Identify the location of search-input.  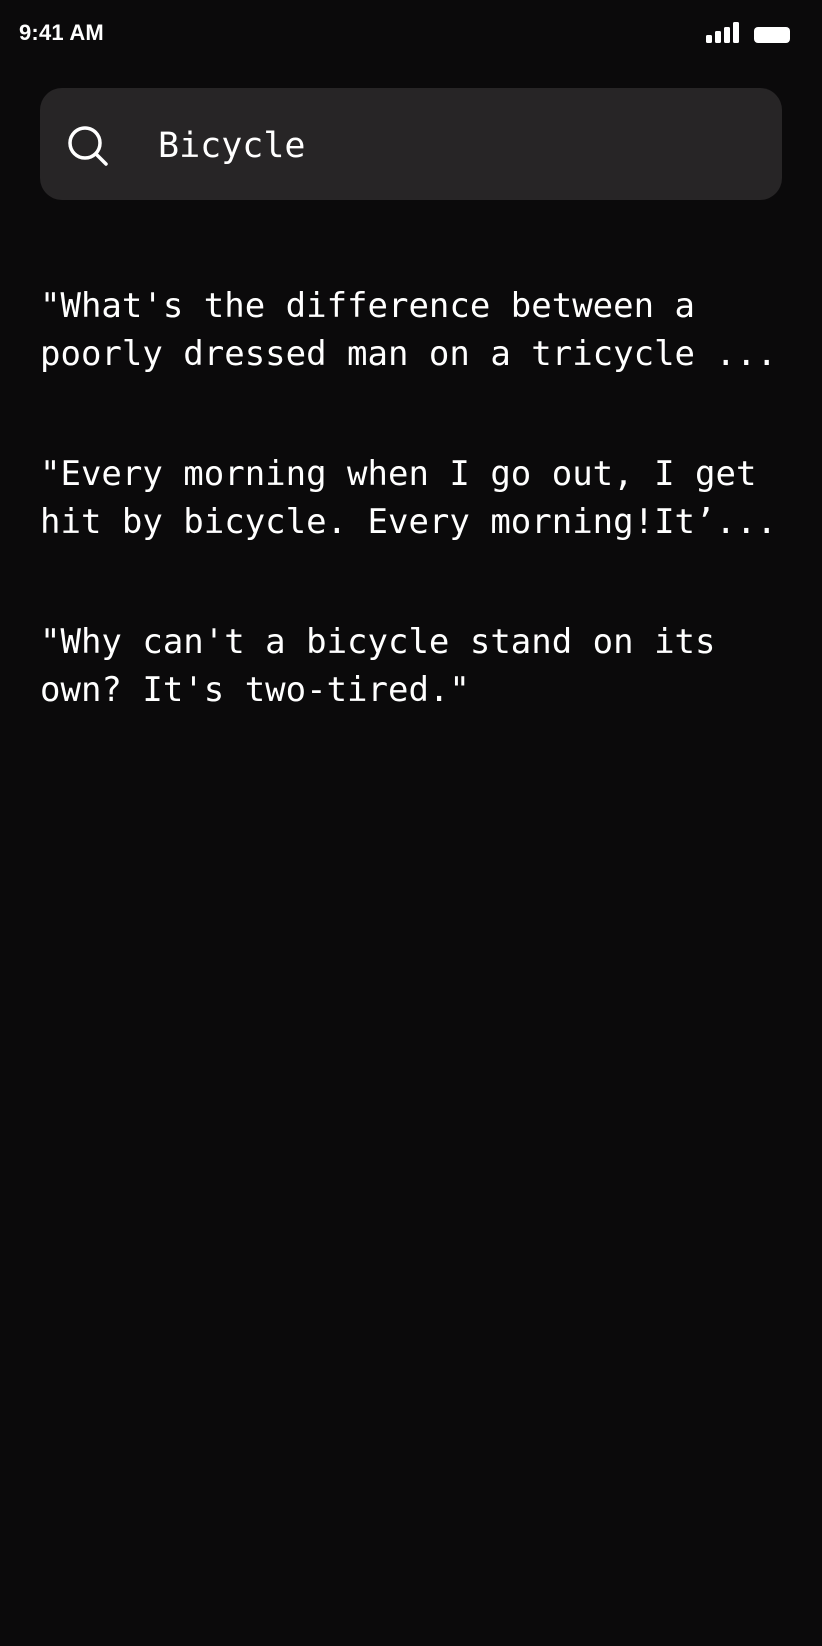
(448, 146).